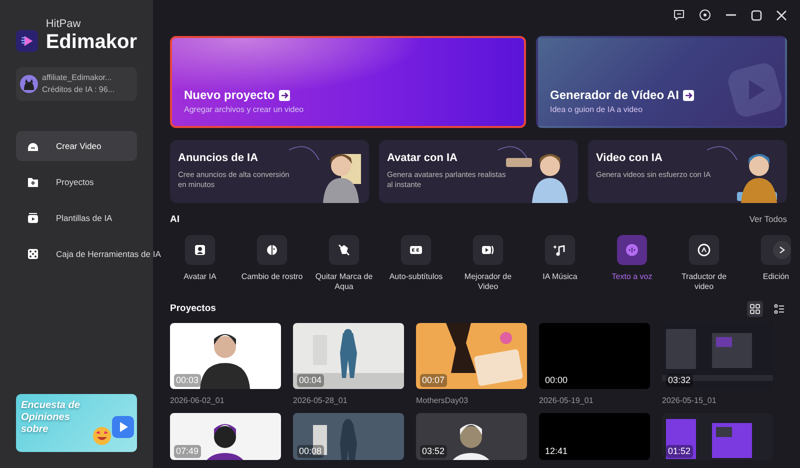 The height and width of the screenshot is (468, 800). Describe the element at coordinates (433, 381) in the screenshot. I see `duration-label: 00:07` at that location.